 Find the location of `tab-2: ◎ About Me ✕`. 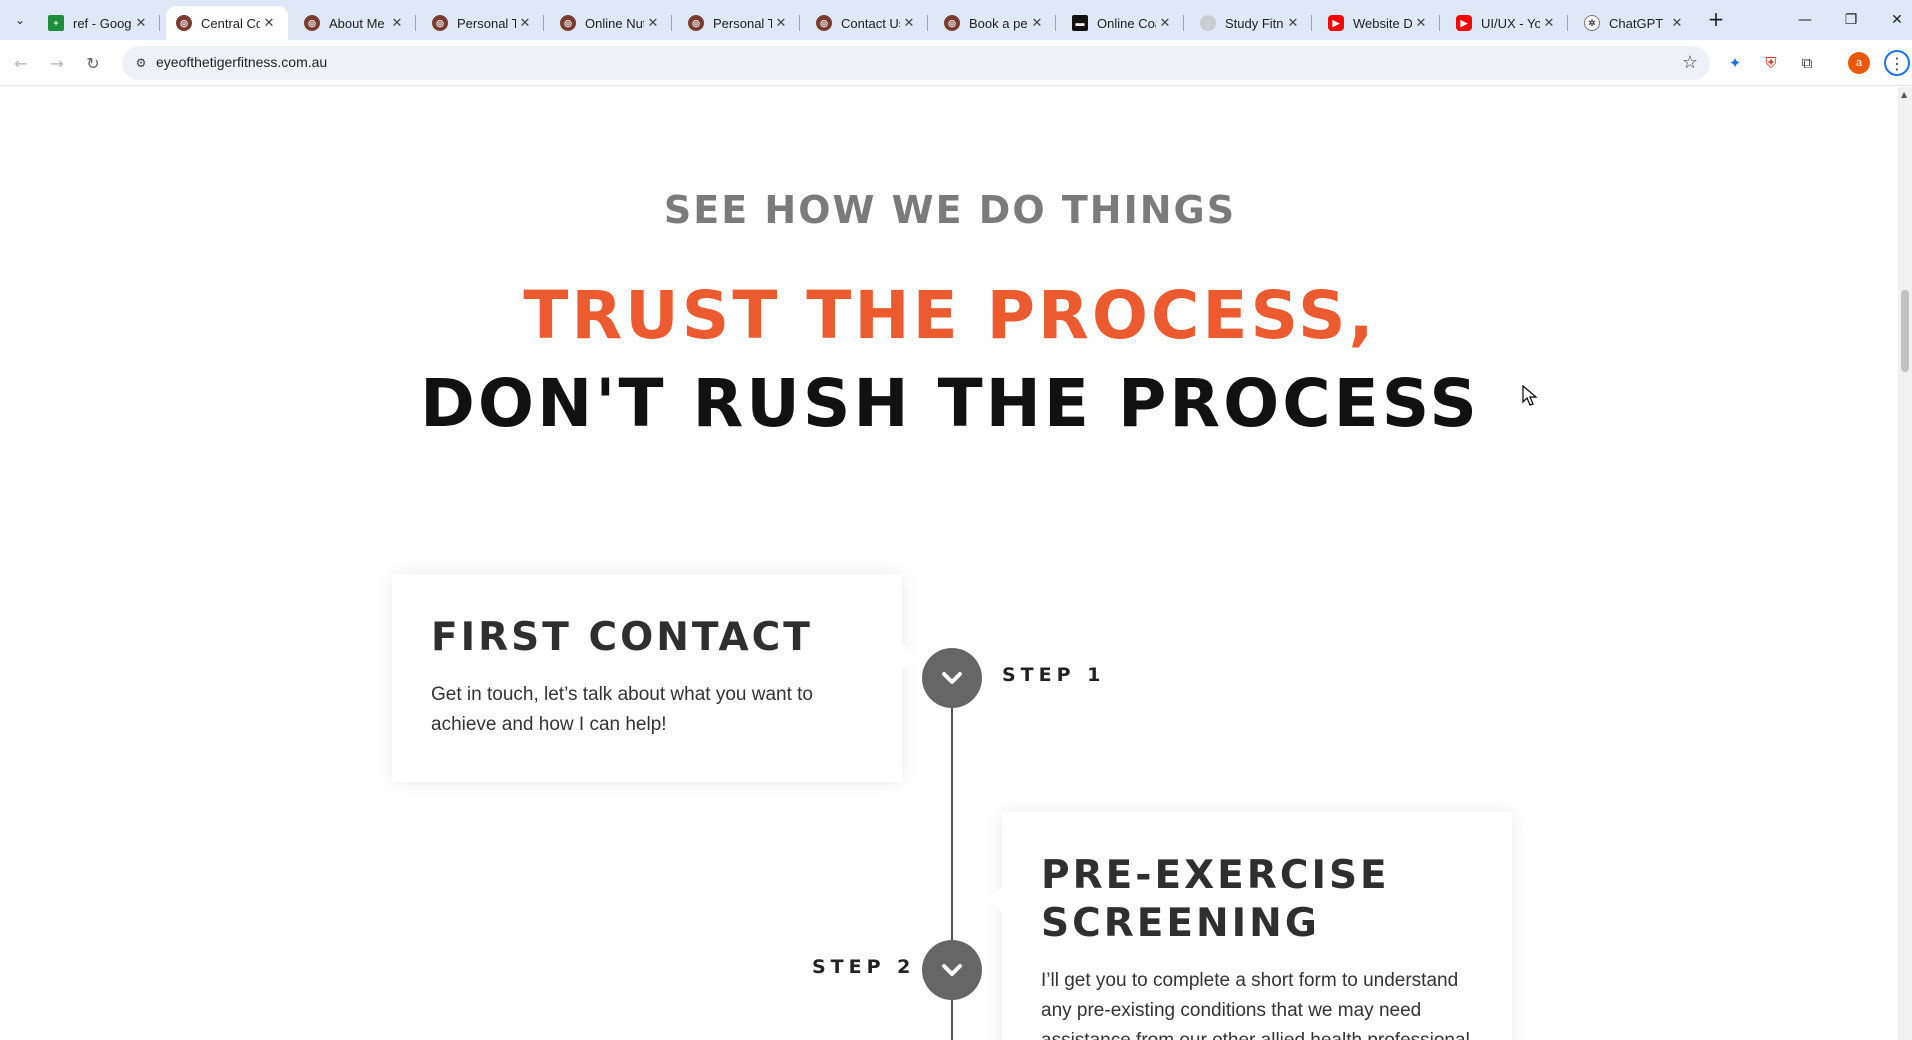

tab-2: ◎ About Me ✕ is located at coordinates (355, 23).